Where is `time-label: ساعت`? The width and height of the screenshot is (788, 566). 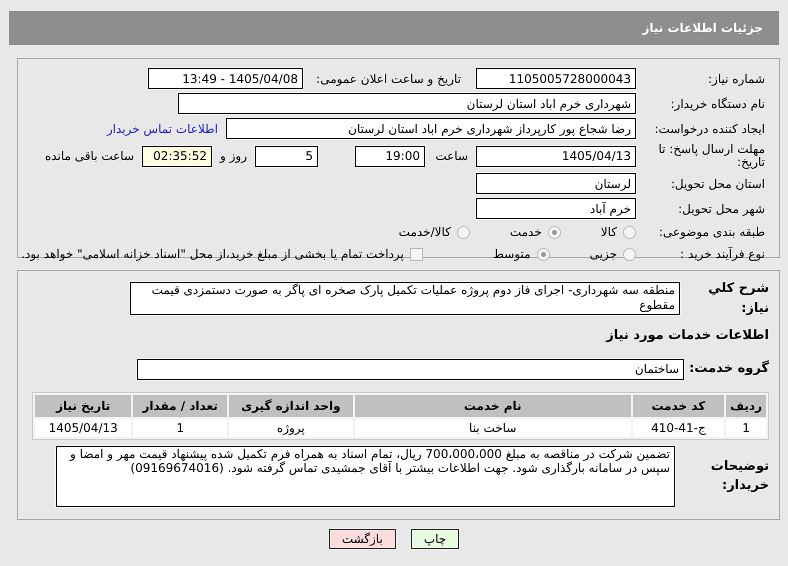 time-label: ساعت is located at coordinates (451, 156).